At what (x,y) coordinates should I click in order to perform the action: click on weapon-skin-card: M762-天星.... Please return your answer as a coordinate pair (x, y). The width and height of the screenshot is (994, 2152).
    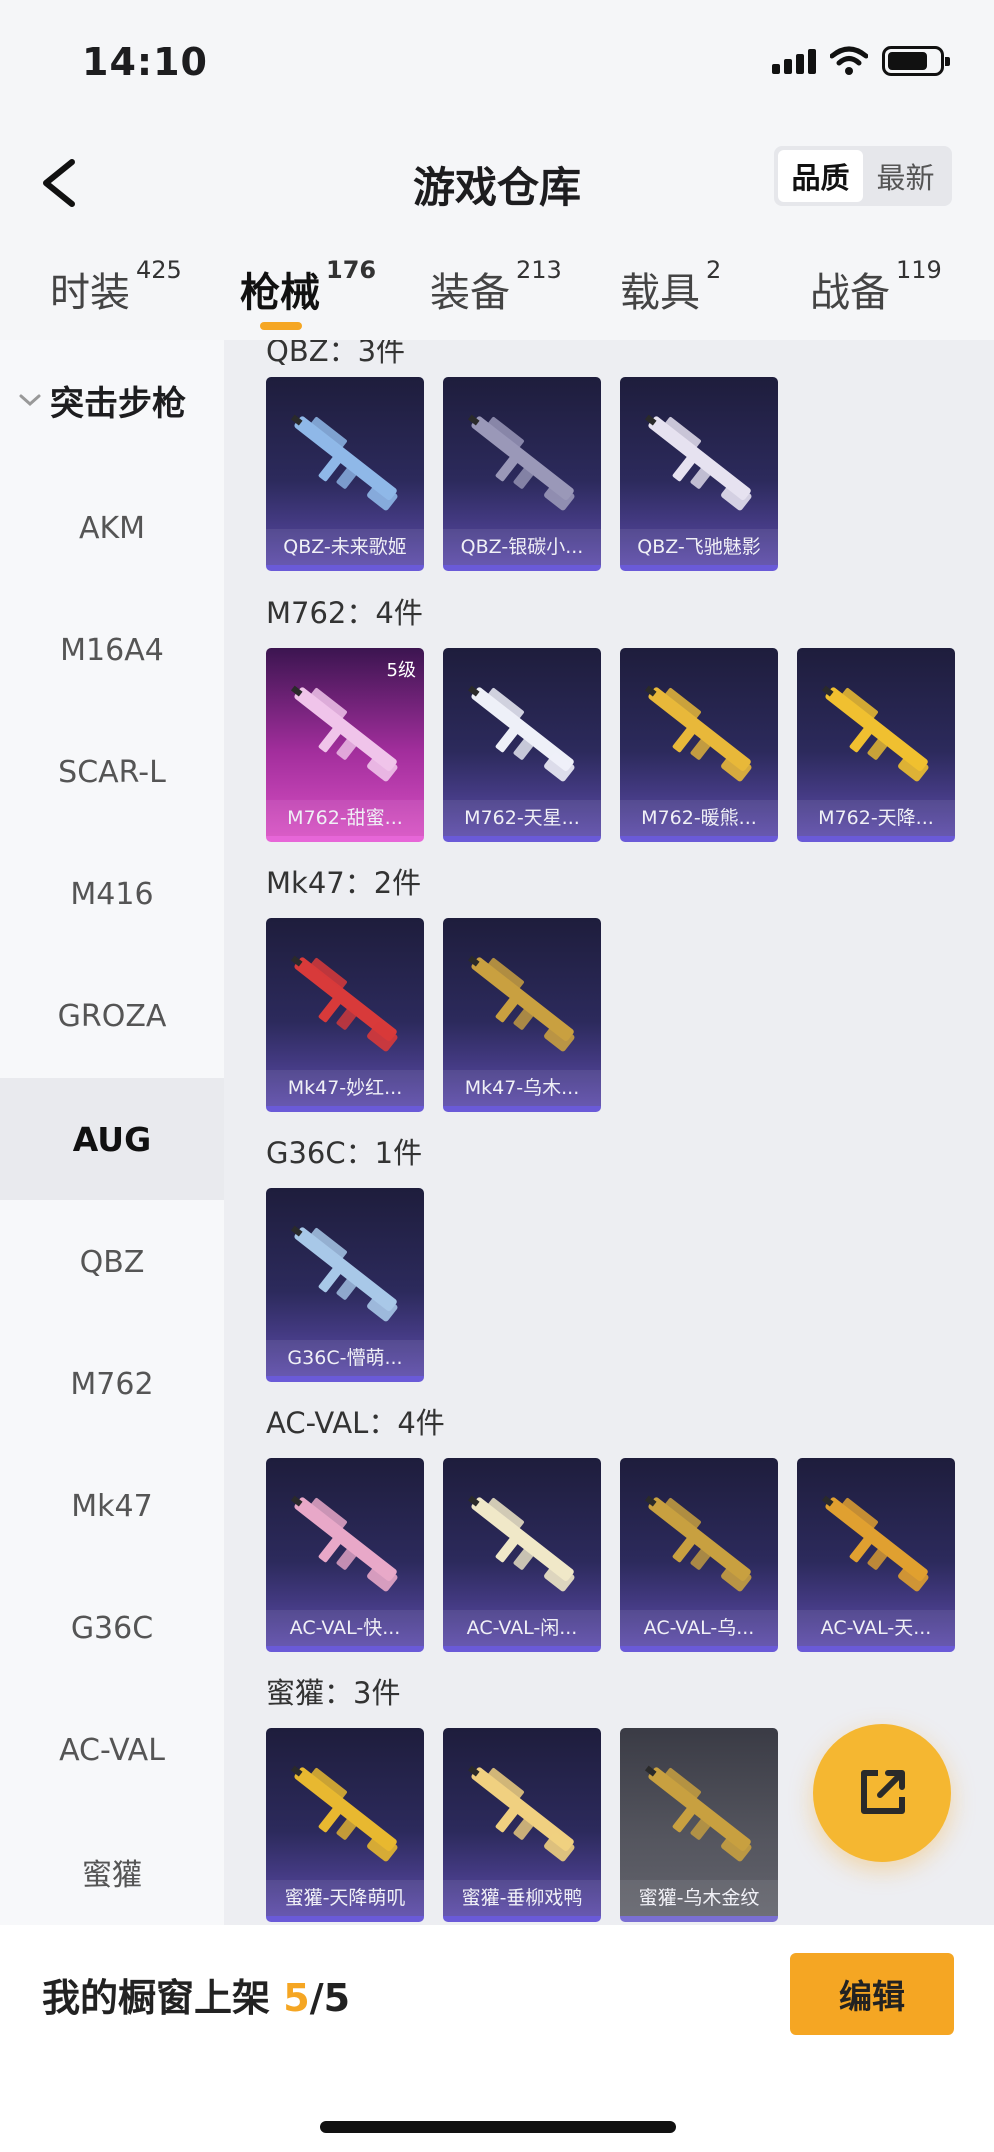
    Looking at the image, I should click on (522, 745).